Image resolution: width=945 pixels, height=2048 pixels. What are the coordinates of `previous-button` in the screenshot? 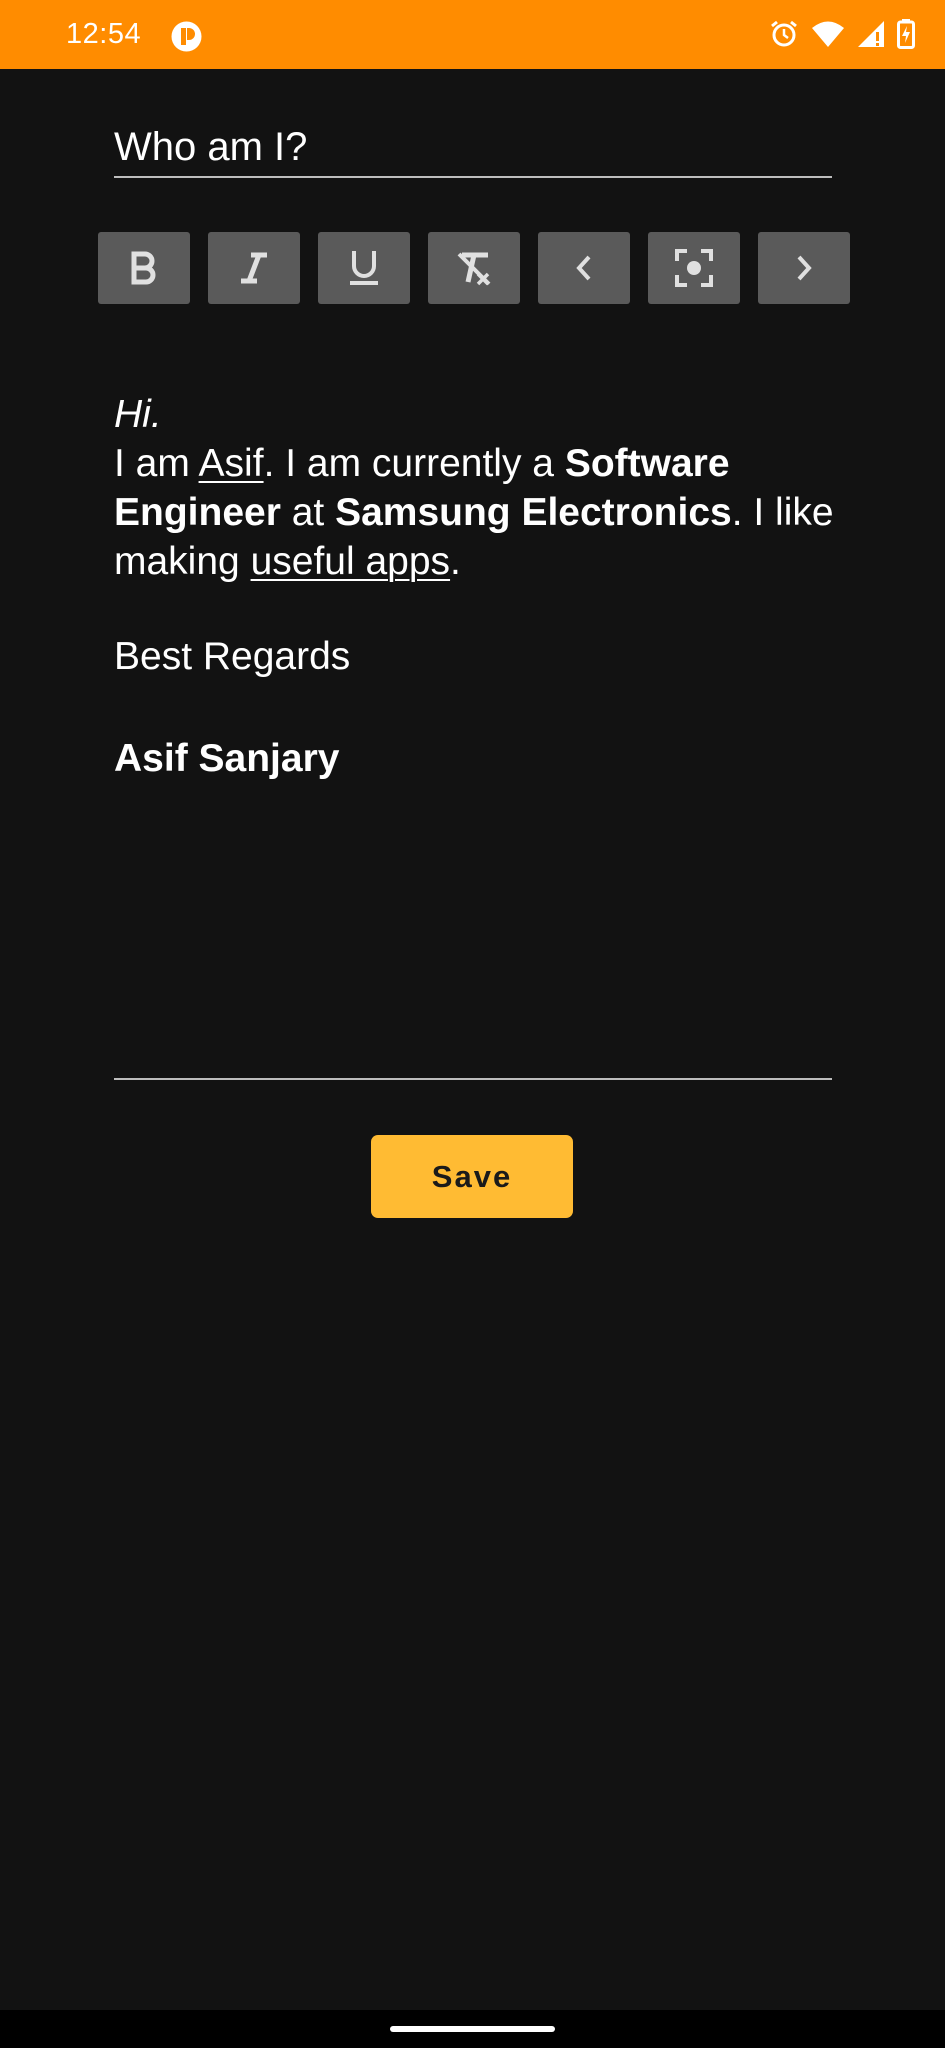 It's located at (584, 268).